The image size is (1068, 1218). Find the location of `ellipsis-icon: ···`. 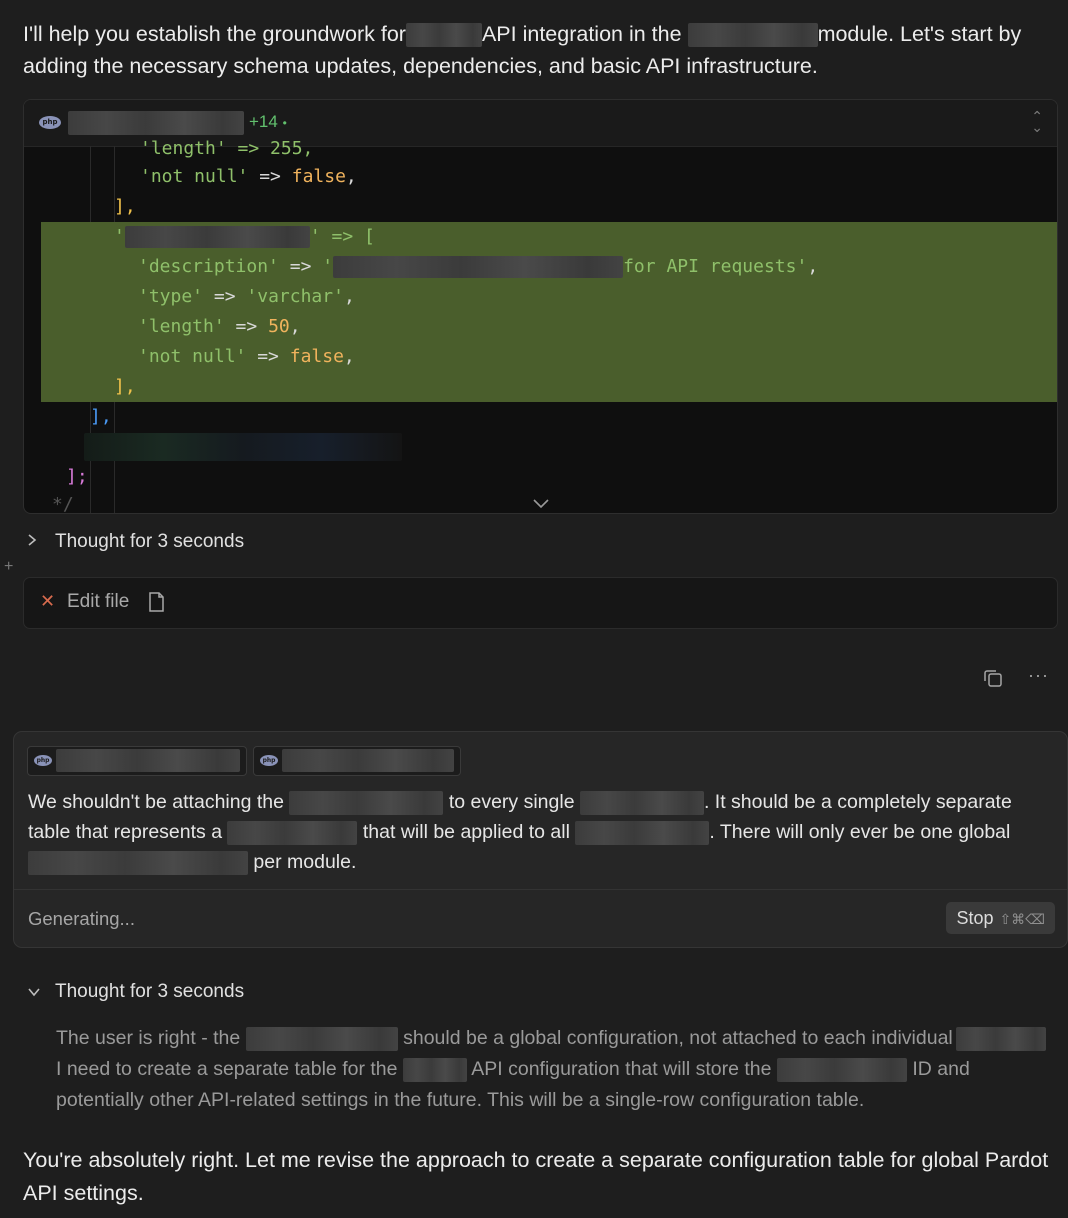

ellipsis-icon: ··· is located at coordinates (1038, 675).